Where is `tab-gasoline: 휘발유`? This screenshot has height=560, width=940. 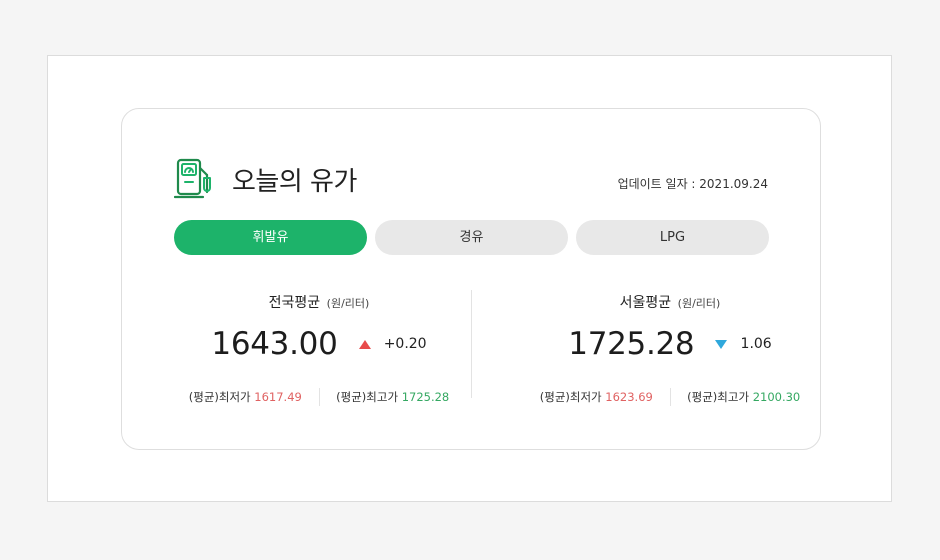
tab-gasoline: 휘발유 is located at coordinates (270, 237).